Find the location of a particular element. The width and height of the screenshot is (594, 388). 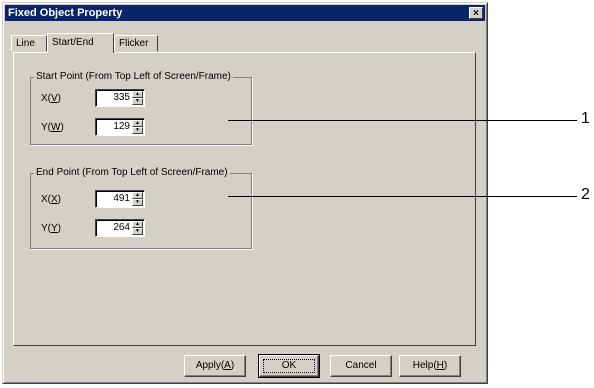

close-button: × is located at coordinates (476, 13).